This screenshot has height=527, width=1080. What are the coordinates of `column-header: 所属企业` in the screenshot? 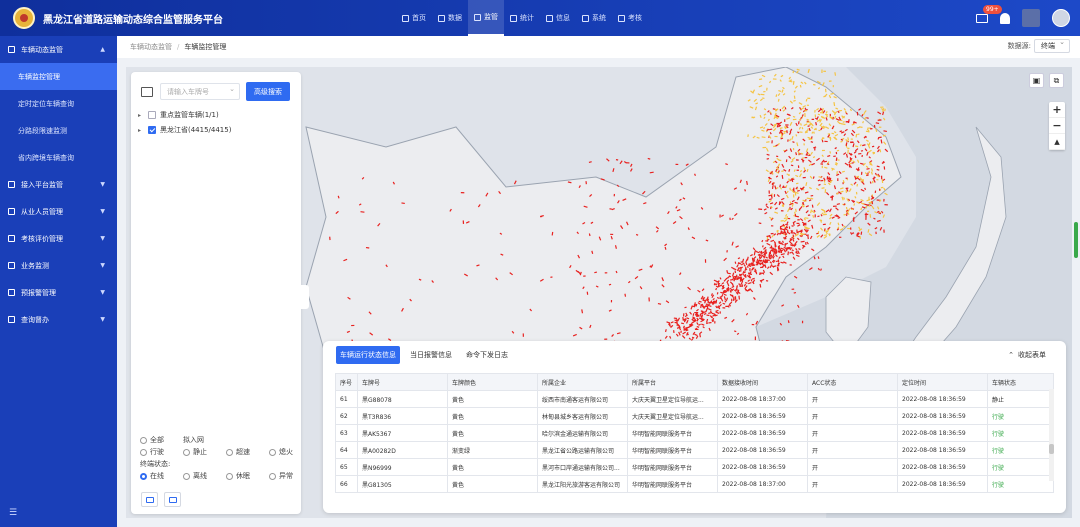 It's located at (582, 382).